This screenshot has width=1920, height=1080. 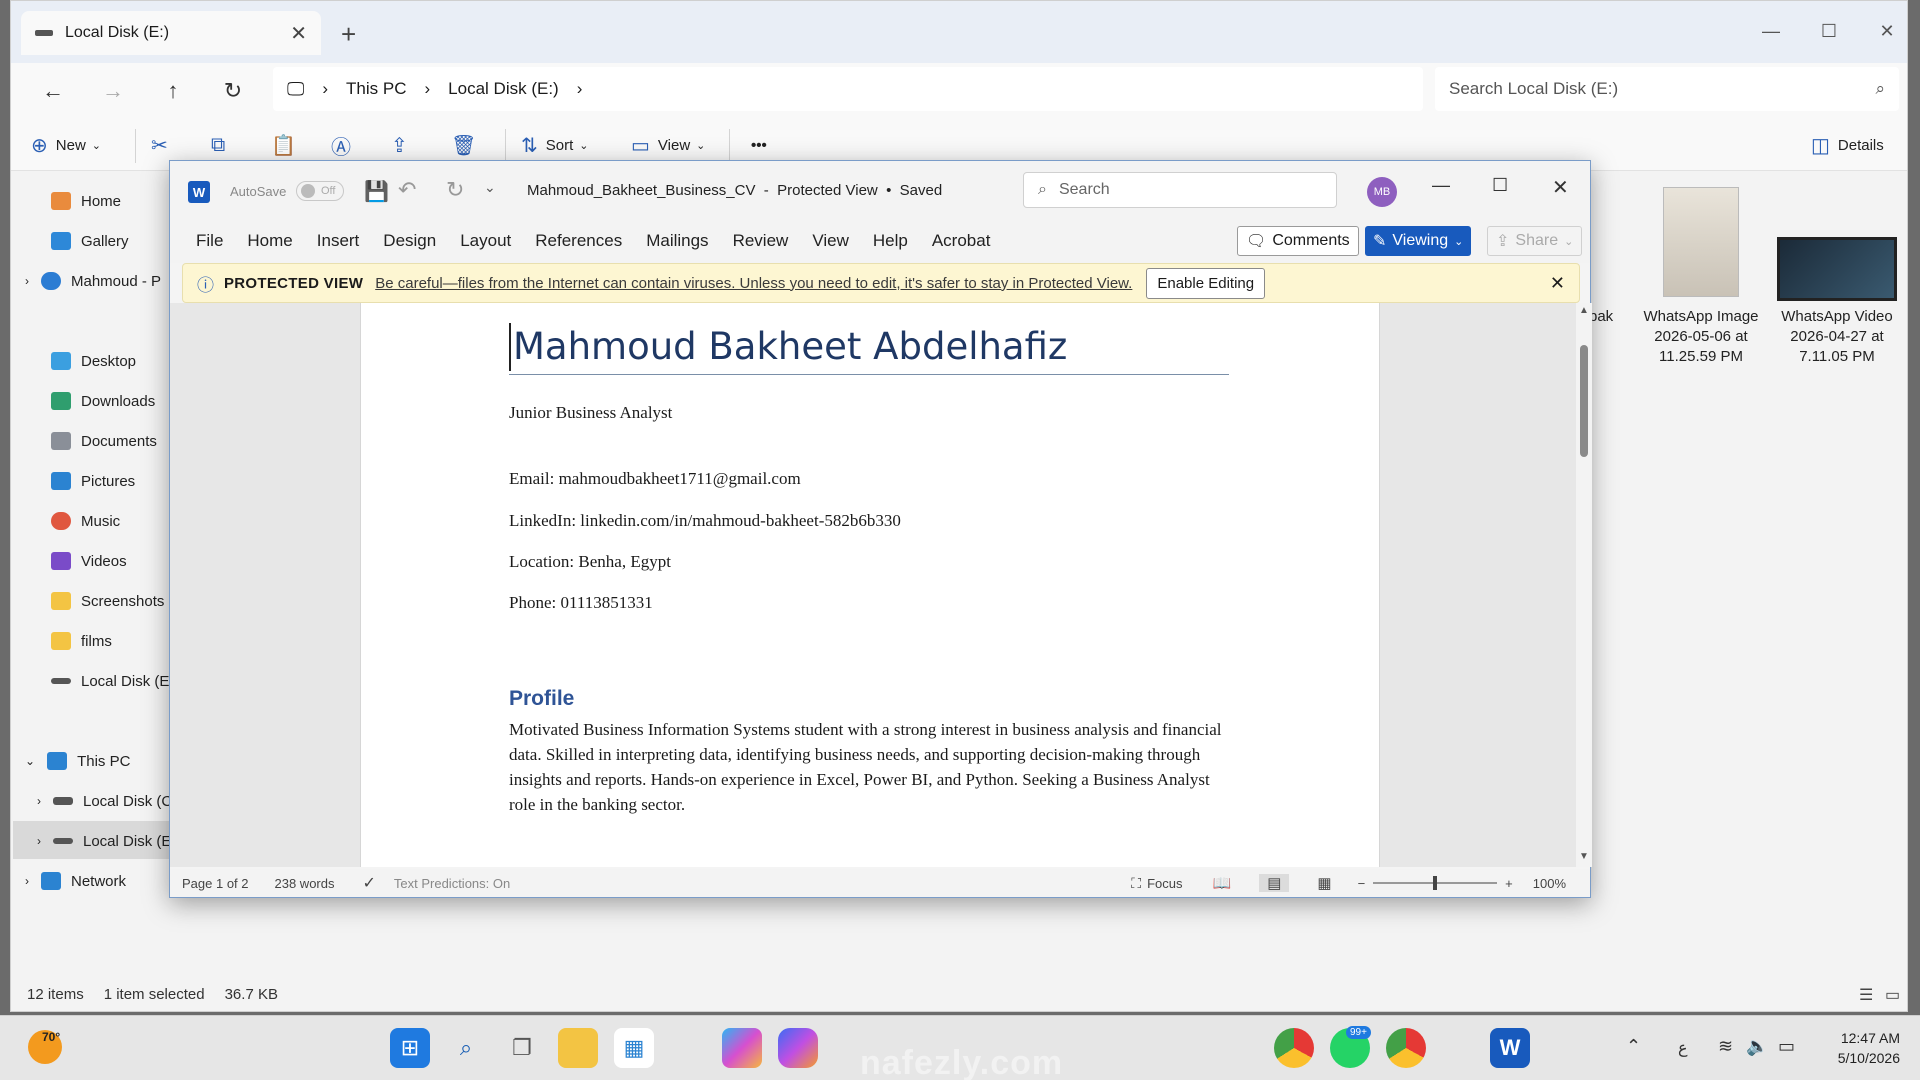 I want to click on sidebar-item-downloads: Downloads, so click(x=103, y=401).